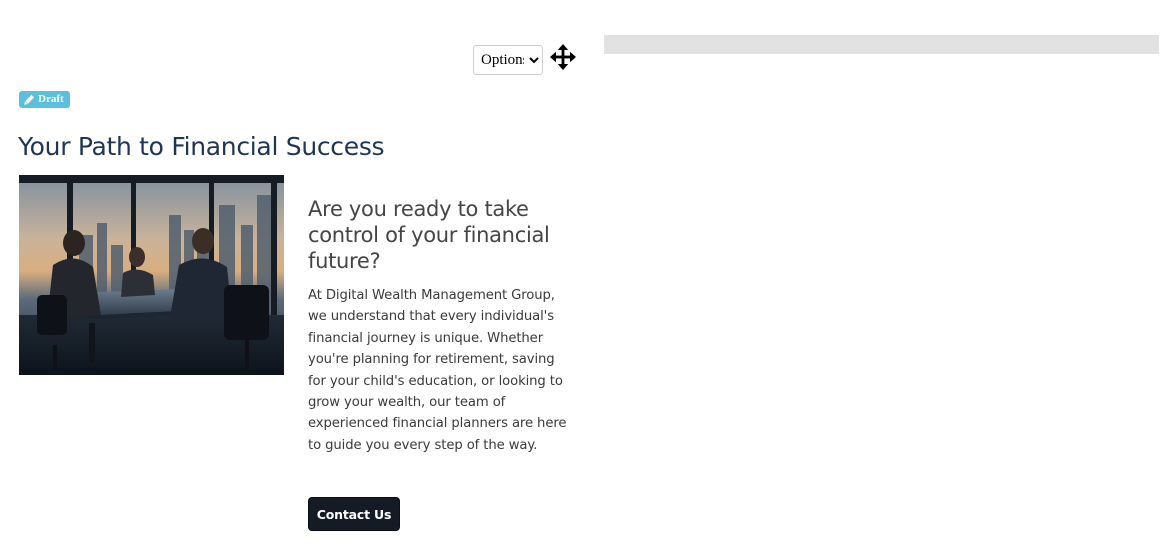  I want to click on page-title: Your Path to Financial Success, so click(201, 146).